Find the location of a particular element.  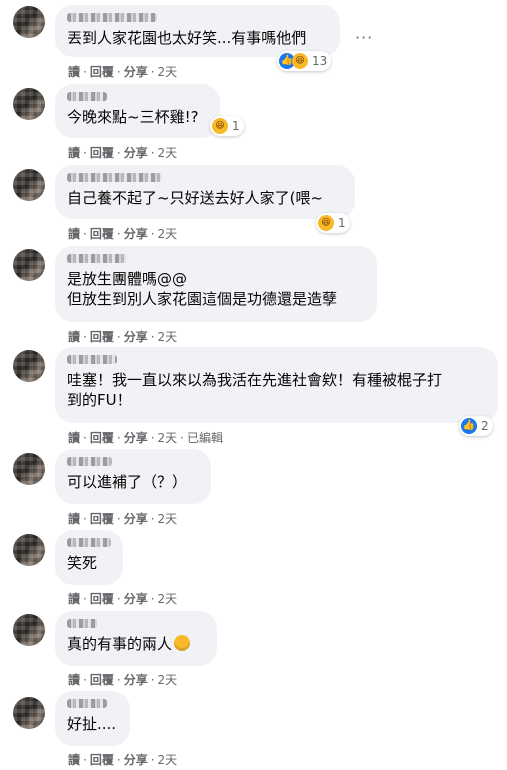

comment-actions: 讀 · 回覆 · 分享 · 2天 · 已編輯 is located at coordinates (145, 437).